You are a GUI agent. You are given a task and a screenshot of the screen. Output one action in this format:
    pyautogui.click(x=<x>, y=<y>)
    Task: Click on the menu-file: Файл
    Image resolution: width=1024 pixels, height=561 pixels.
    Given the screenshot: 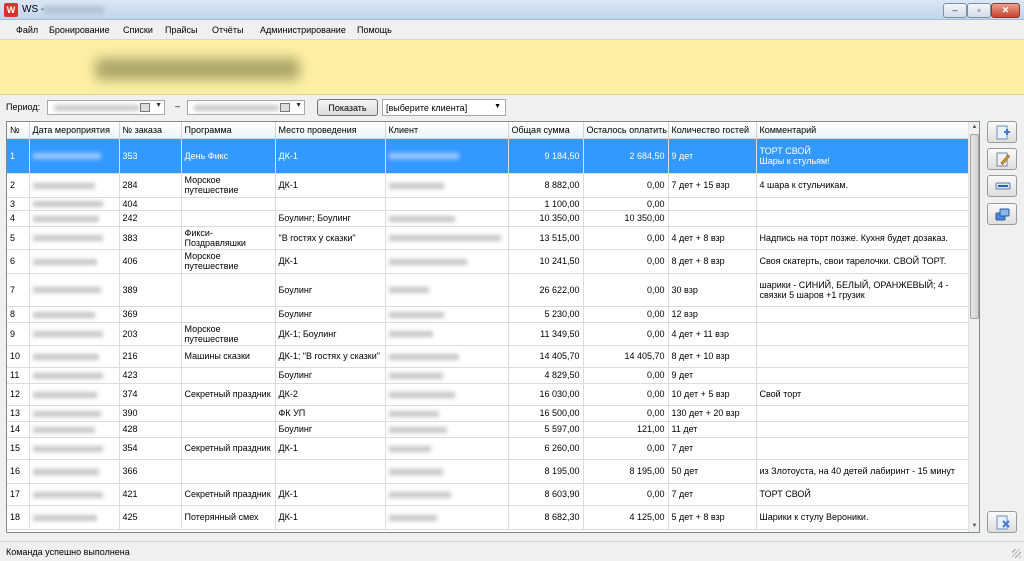 What is the action you would take?
    pyautogui.click(x=27, y=30)
    